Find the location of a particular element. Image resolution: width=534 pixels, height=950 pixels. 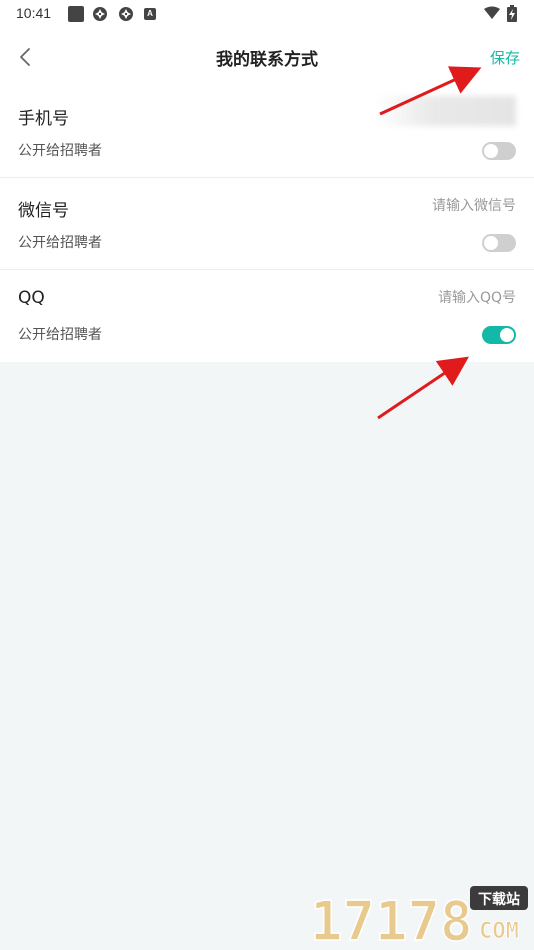

watermark-badge: 下载站 is located at coordinates (499, 899).